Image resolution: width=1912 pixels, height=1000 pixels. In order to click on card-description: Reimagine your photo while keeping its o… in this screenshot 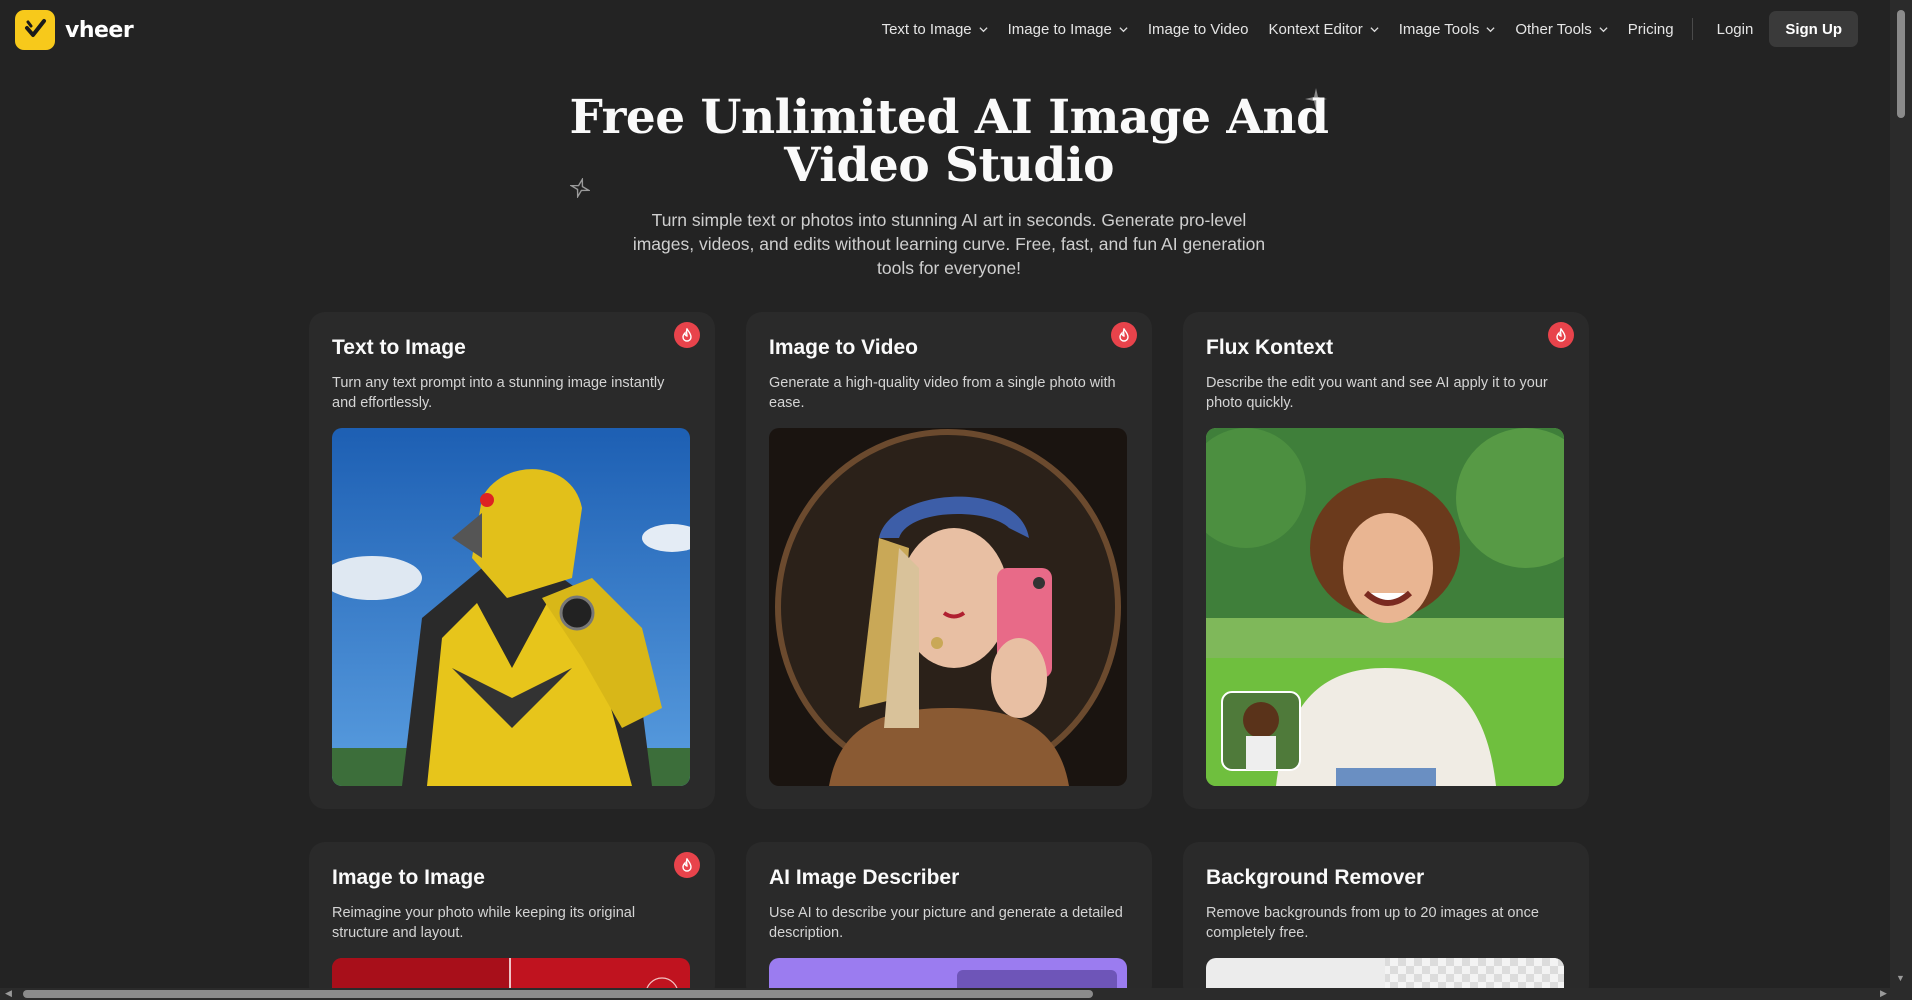, I will do `click(484, 923)`.